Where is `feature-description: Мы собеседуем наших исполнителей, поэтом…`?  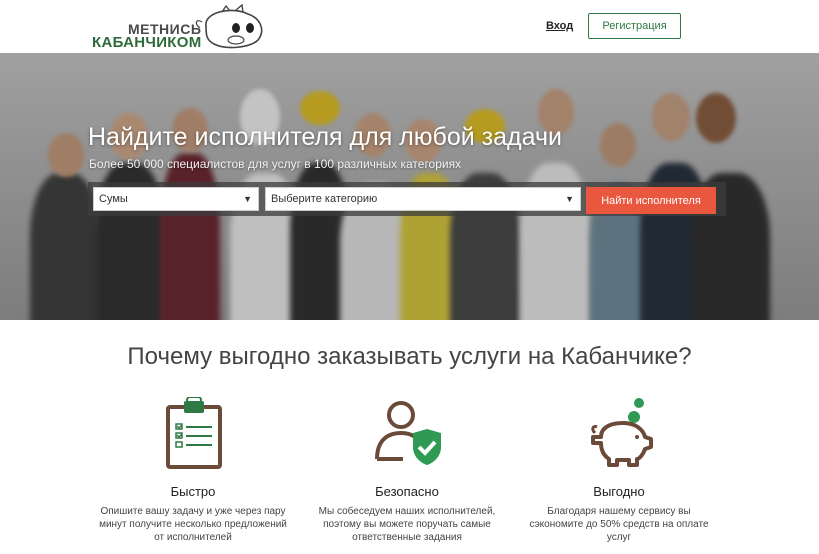
feature-description: Мы собеседуем наших исполнителей, поэтом… is located at coordinates (407, 524).